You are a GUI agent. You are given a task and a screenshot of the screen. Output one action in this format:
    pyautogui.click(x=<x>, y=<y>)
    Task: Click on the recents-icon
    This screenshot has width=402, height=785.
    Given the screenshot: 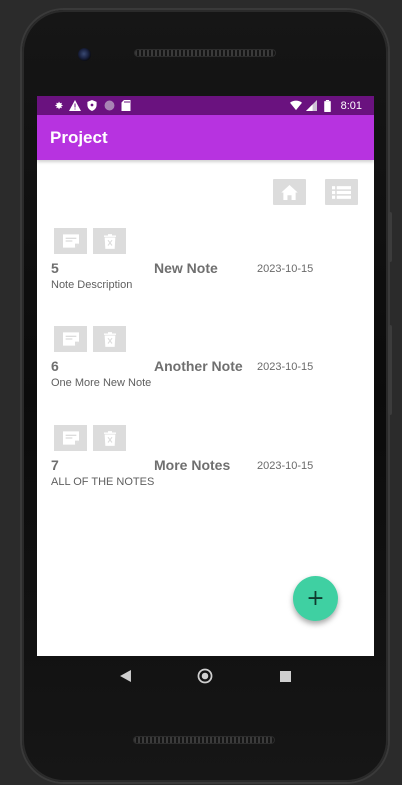 What is the action you would take?
    pyautogui.click(x=285, y=676)
    